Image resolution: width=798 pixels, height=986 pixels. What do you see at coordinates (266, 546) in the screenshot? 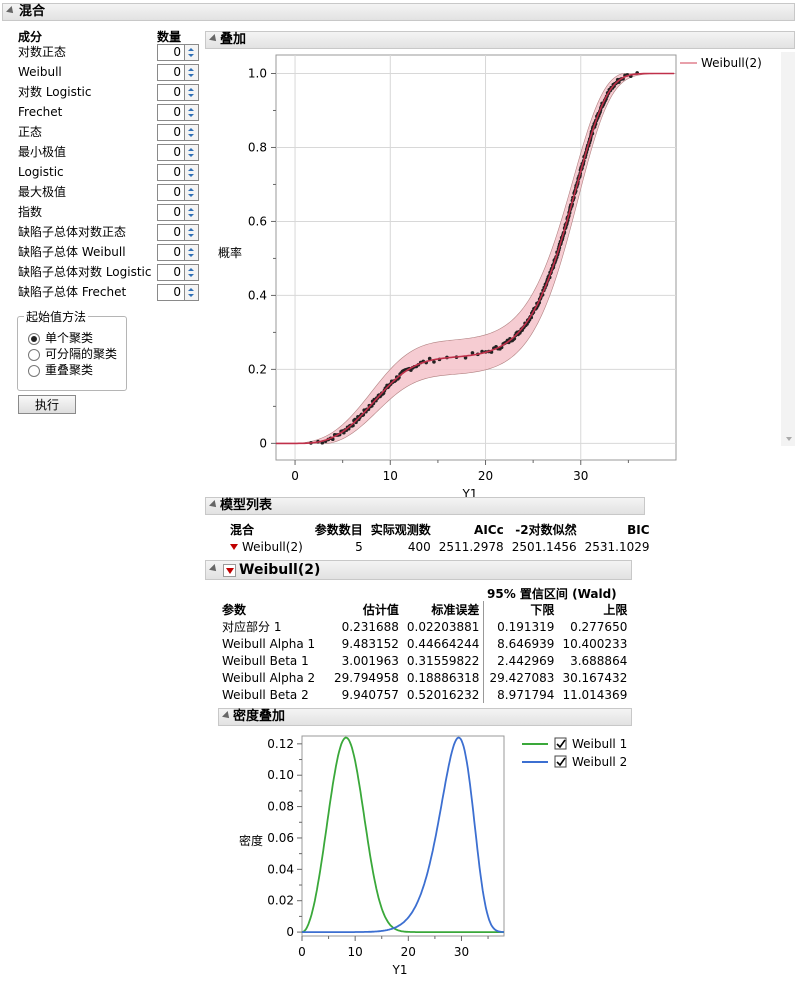
I see `model-name-cell: Weibull(2)` at bounding box center [266, 546].